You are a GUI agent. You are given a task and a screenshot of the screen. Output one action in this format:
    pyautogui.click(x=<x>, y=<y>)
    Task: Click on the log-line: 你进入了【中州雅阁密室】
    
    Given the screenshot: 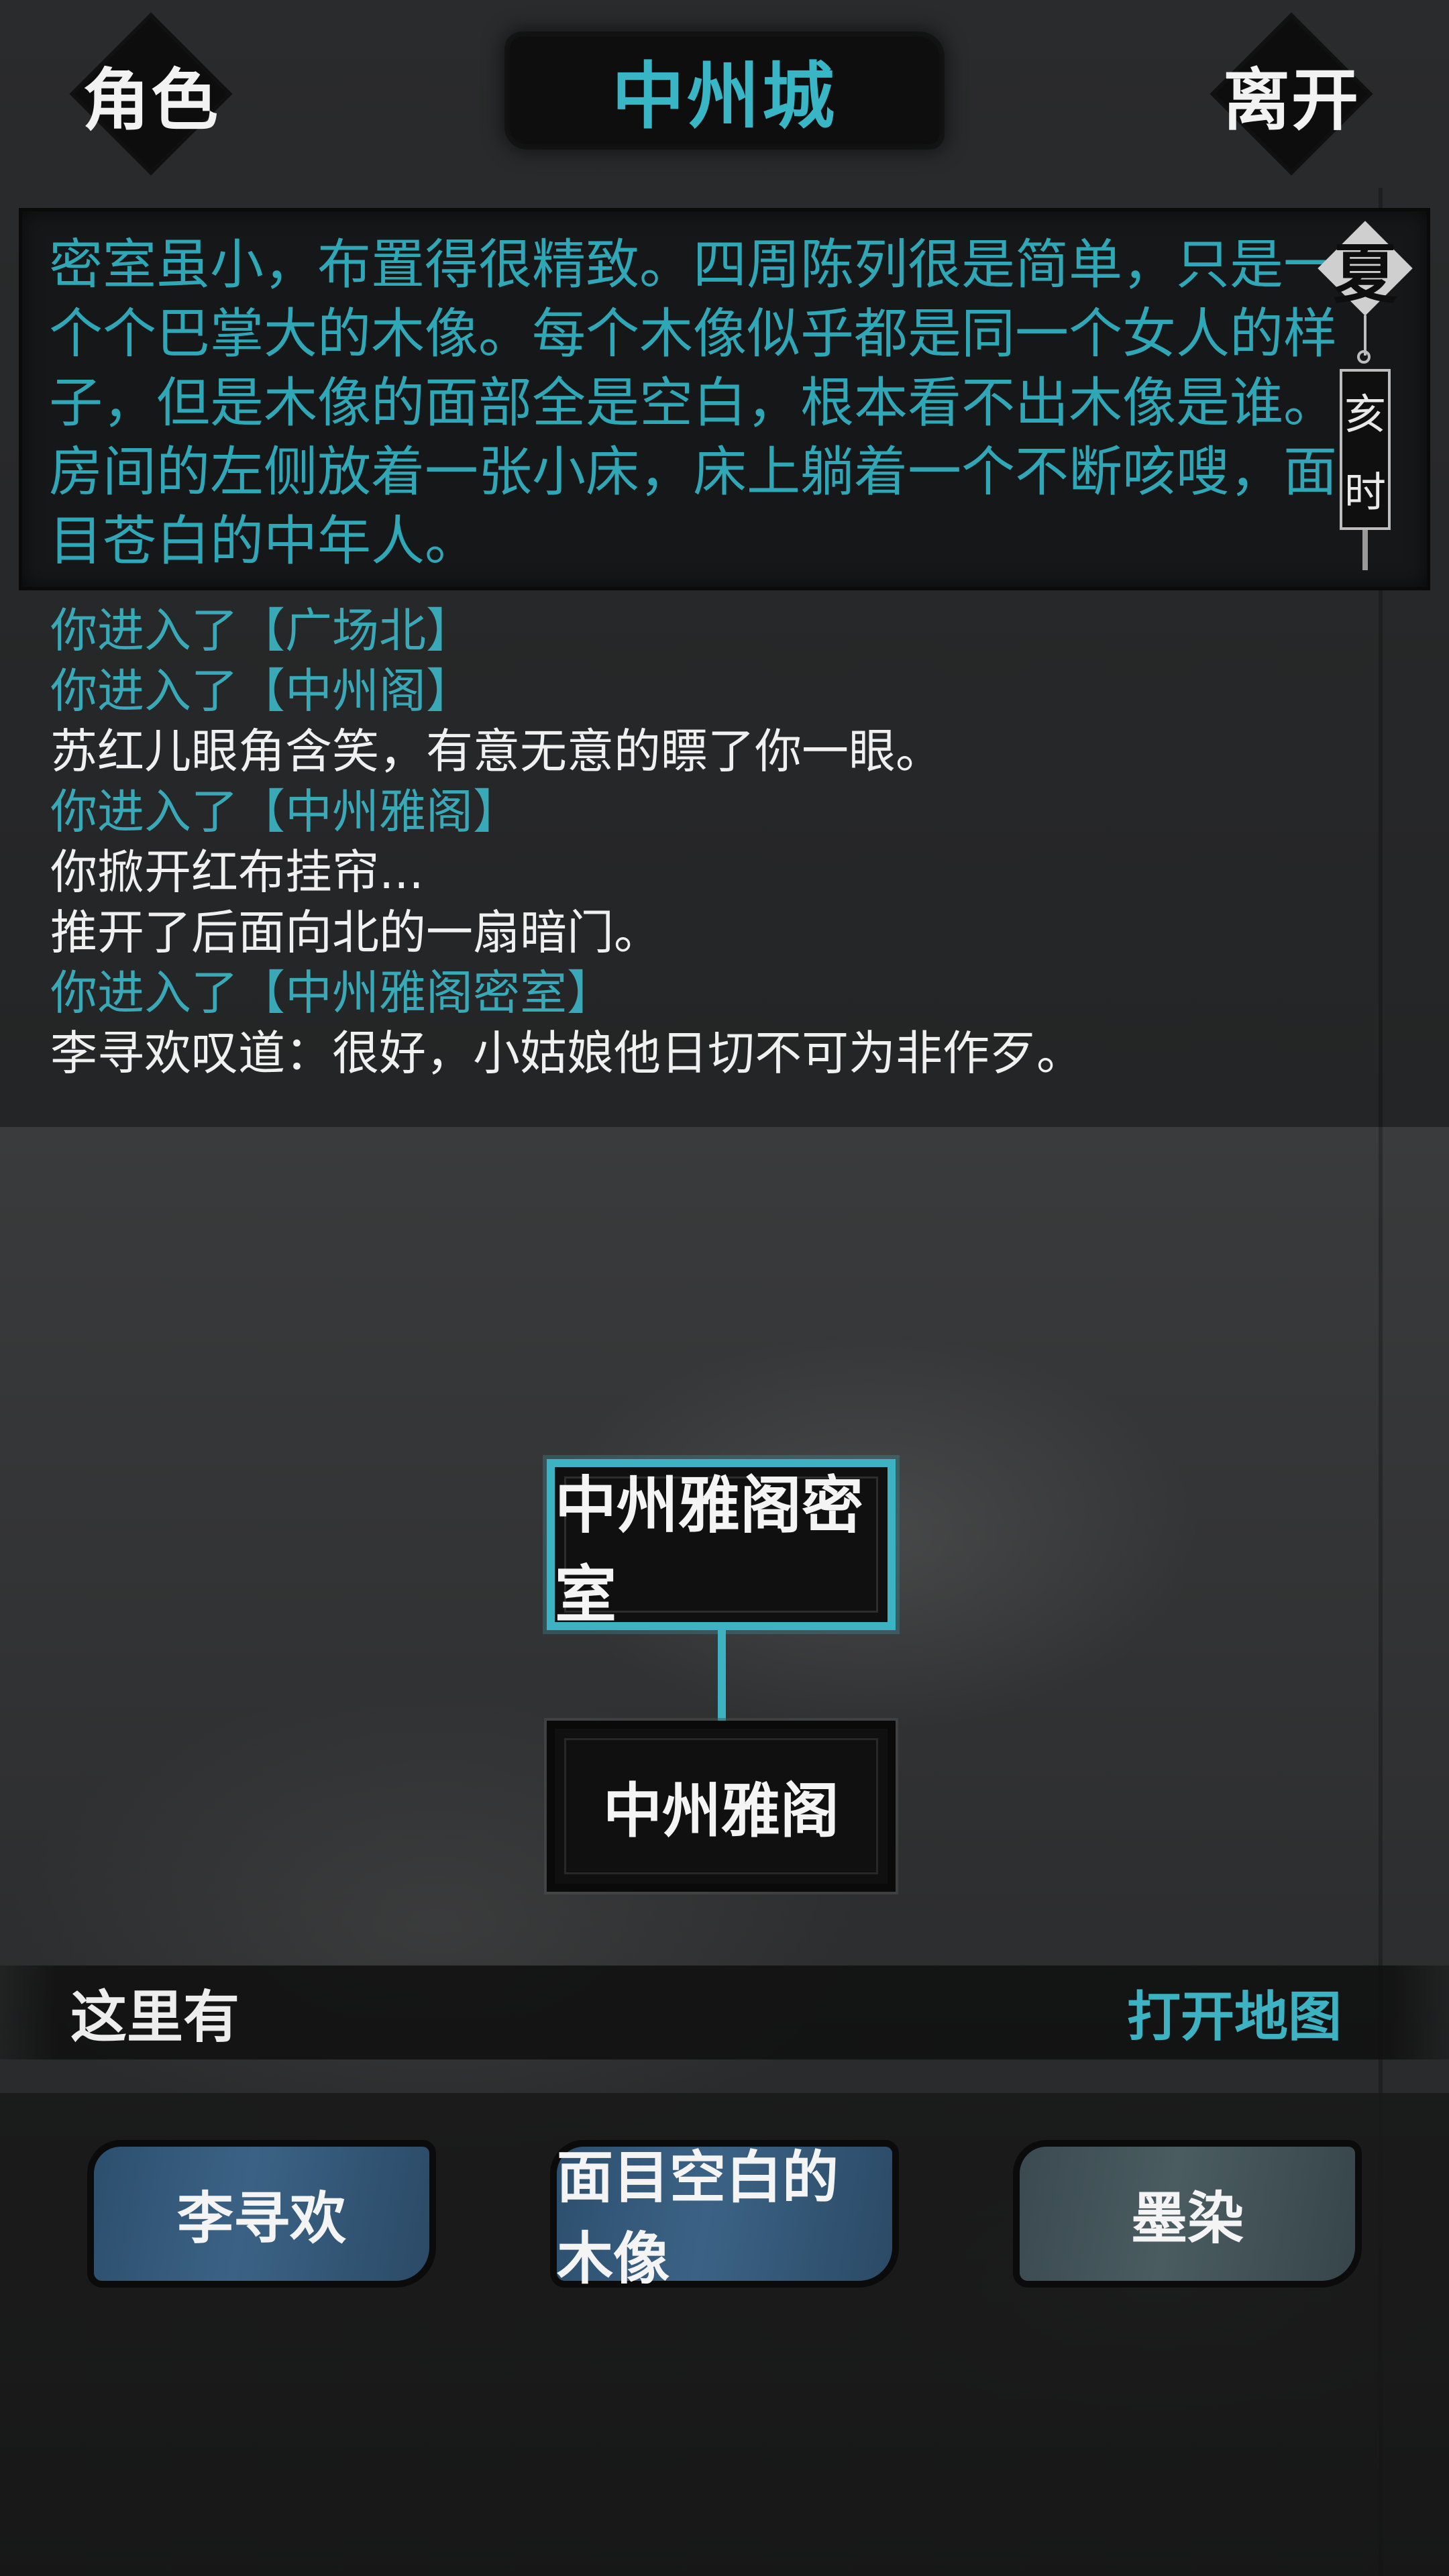 What is the action you would take?
    pyautogui.click(x=332, y=992)
    